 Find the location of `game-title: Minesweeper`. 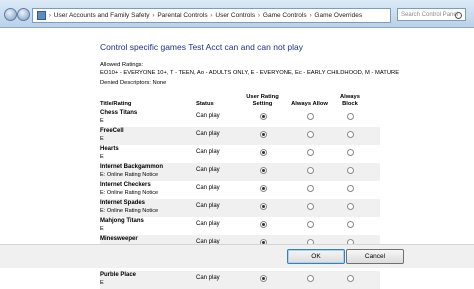

game-title: Minesweeper is located at coordinates (119, 239).